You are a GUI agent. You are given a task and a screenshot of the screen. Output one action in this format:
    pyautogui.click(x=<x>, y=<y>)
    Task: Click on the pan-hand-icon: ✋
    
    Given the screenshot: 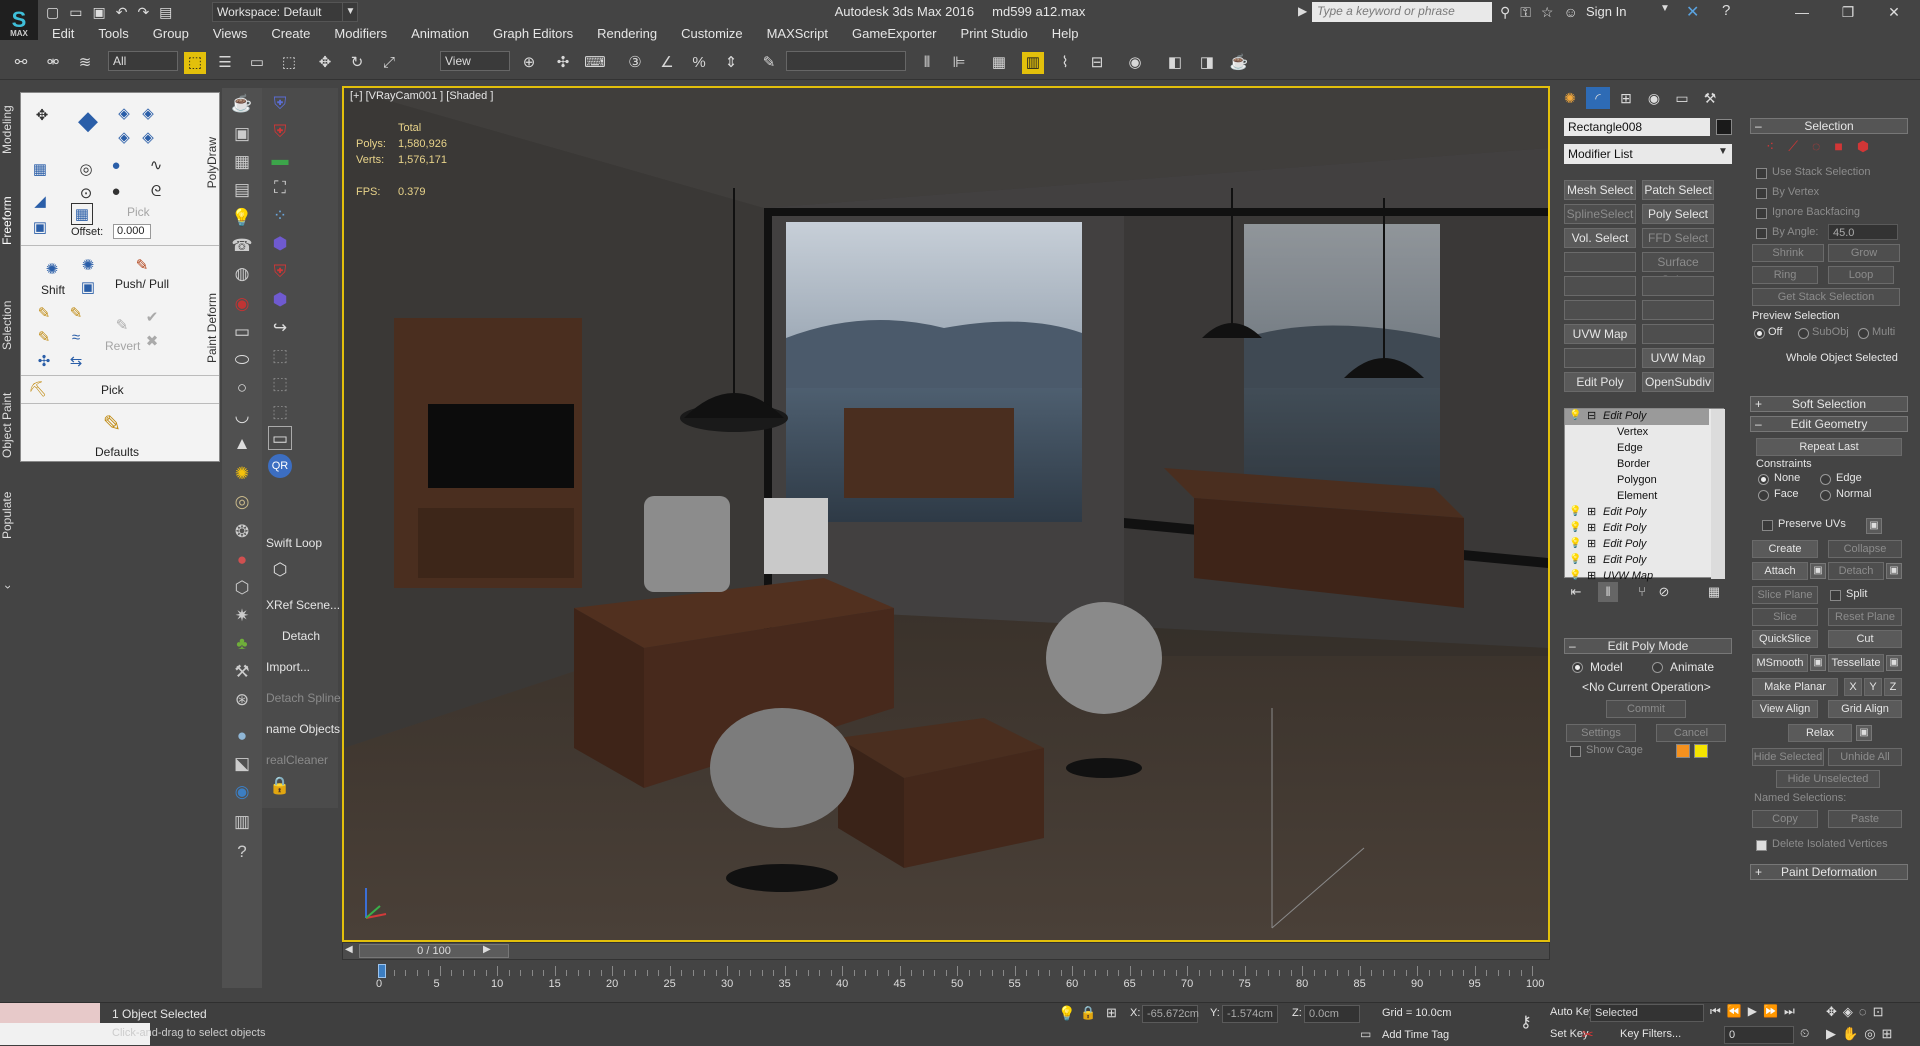 What is the action you would take?
    pyautogui.click(x=1853, y=1033)
    